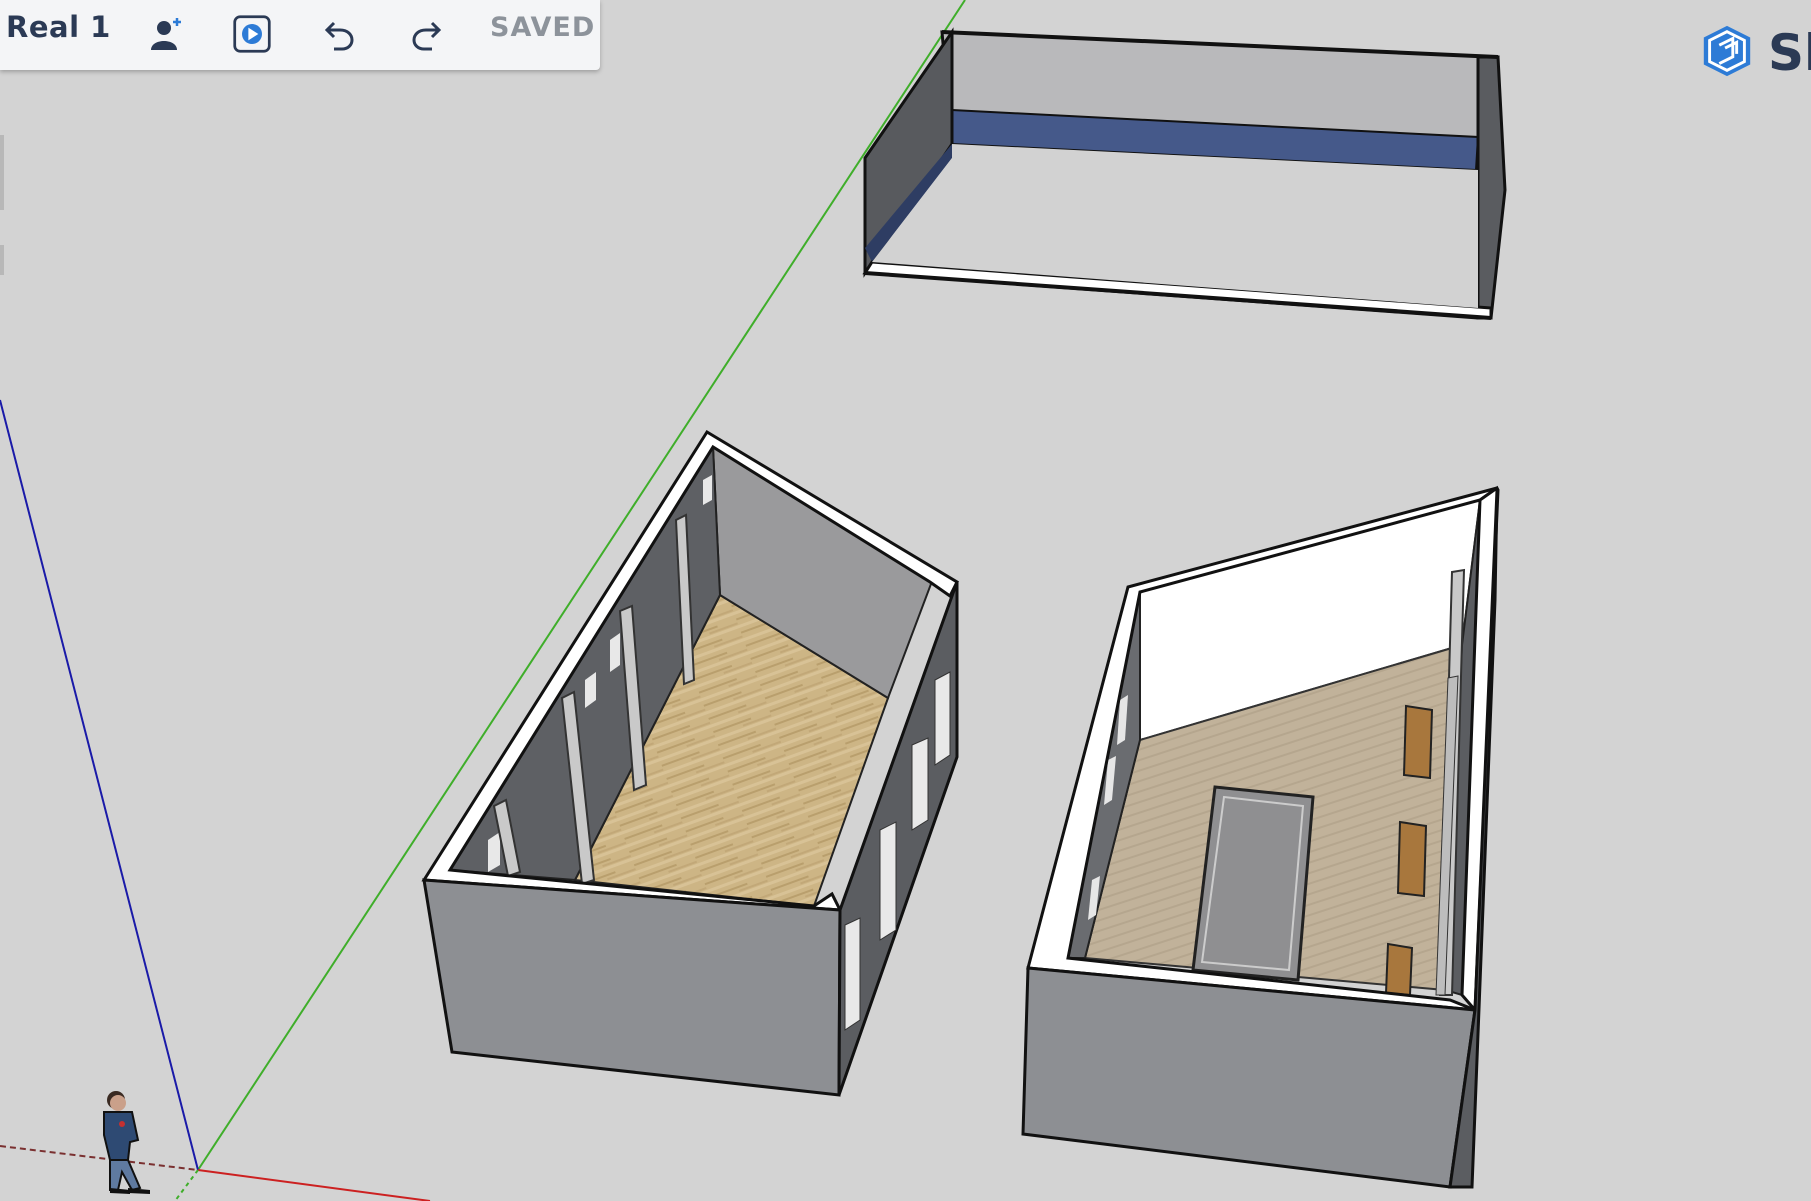  Describe the element at coordinates (186, 1185) in the screenshot. I see `green-axis-negative` at that location.